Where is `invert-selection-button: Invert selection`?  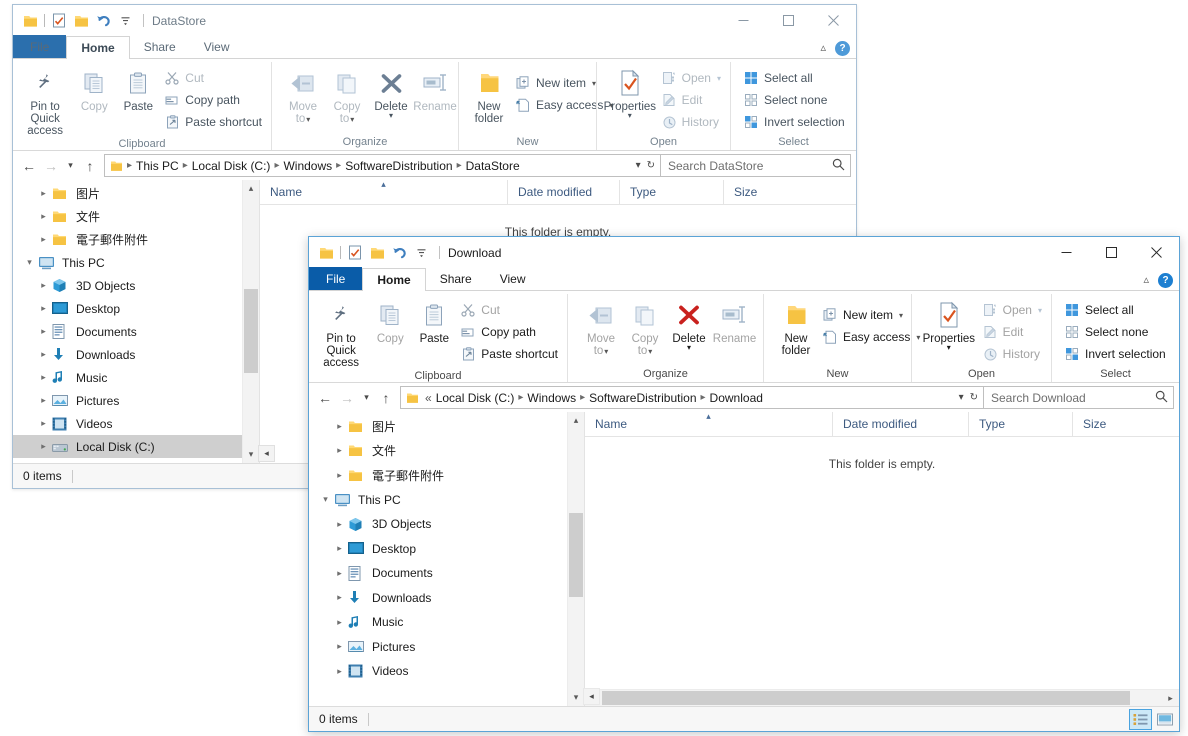
invert-selection-button: Invert selection is located at coordinates (794, 122).